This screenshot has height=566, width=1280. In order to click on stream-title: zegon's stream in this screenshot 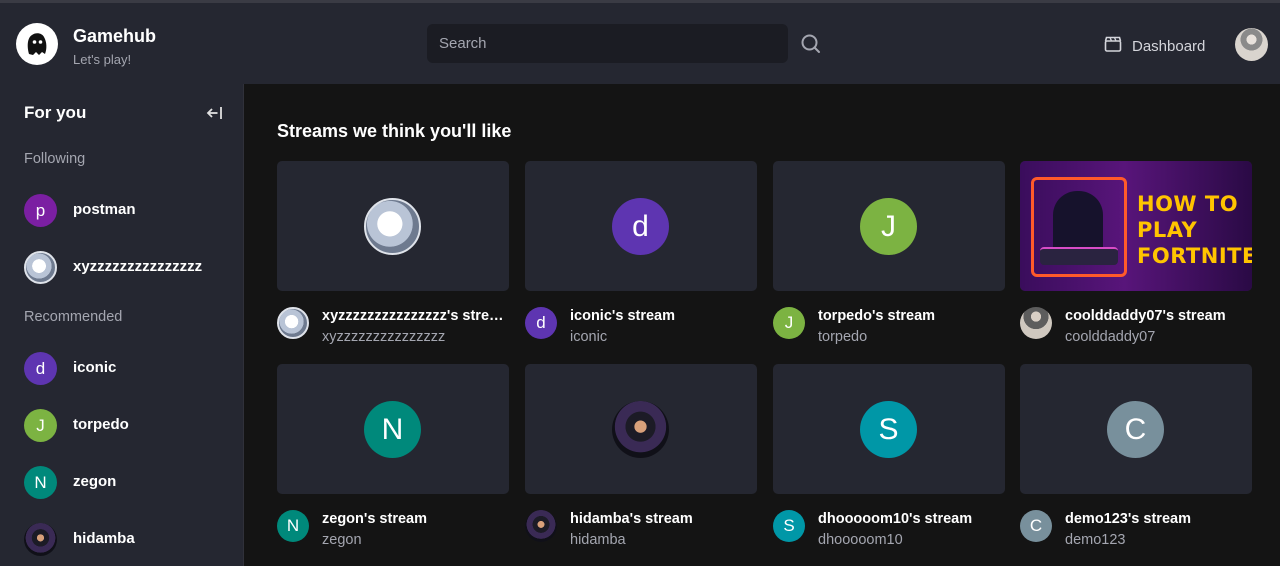, I will do `click(374, 519)`.